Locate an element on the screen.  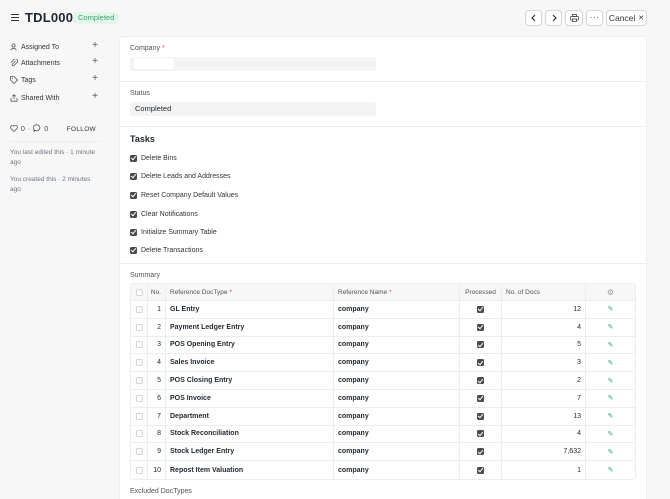
row-doctype: GL Entry is located at coordinates (250, 309).